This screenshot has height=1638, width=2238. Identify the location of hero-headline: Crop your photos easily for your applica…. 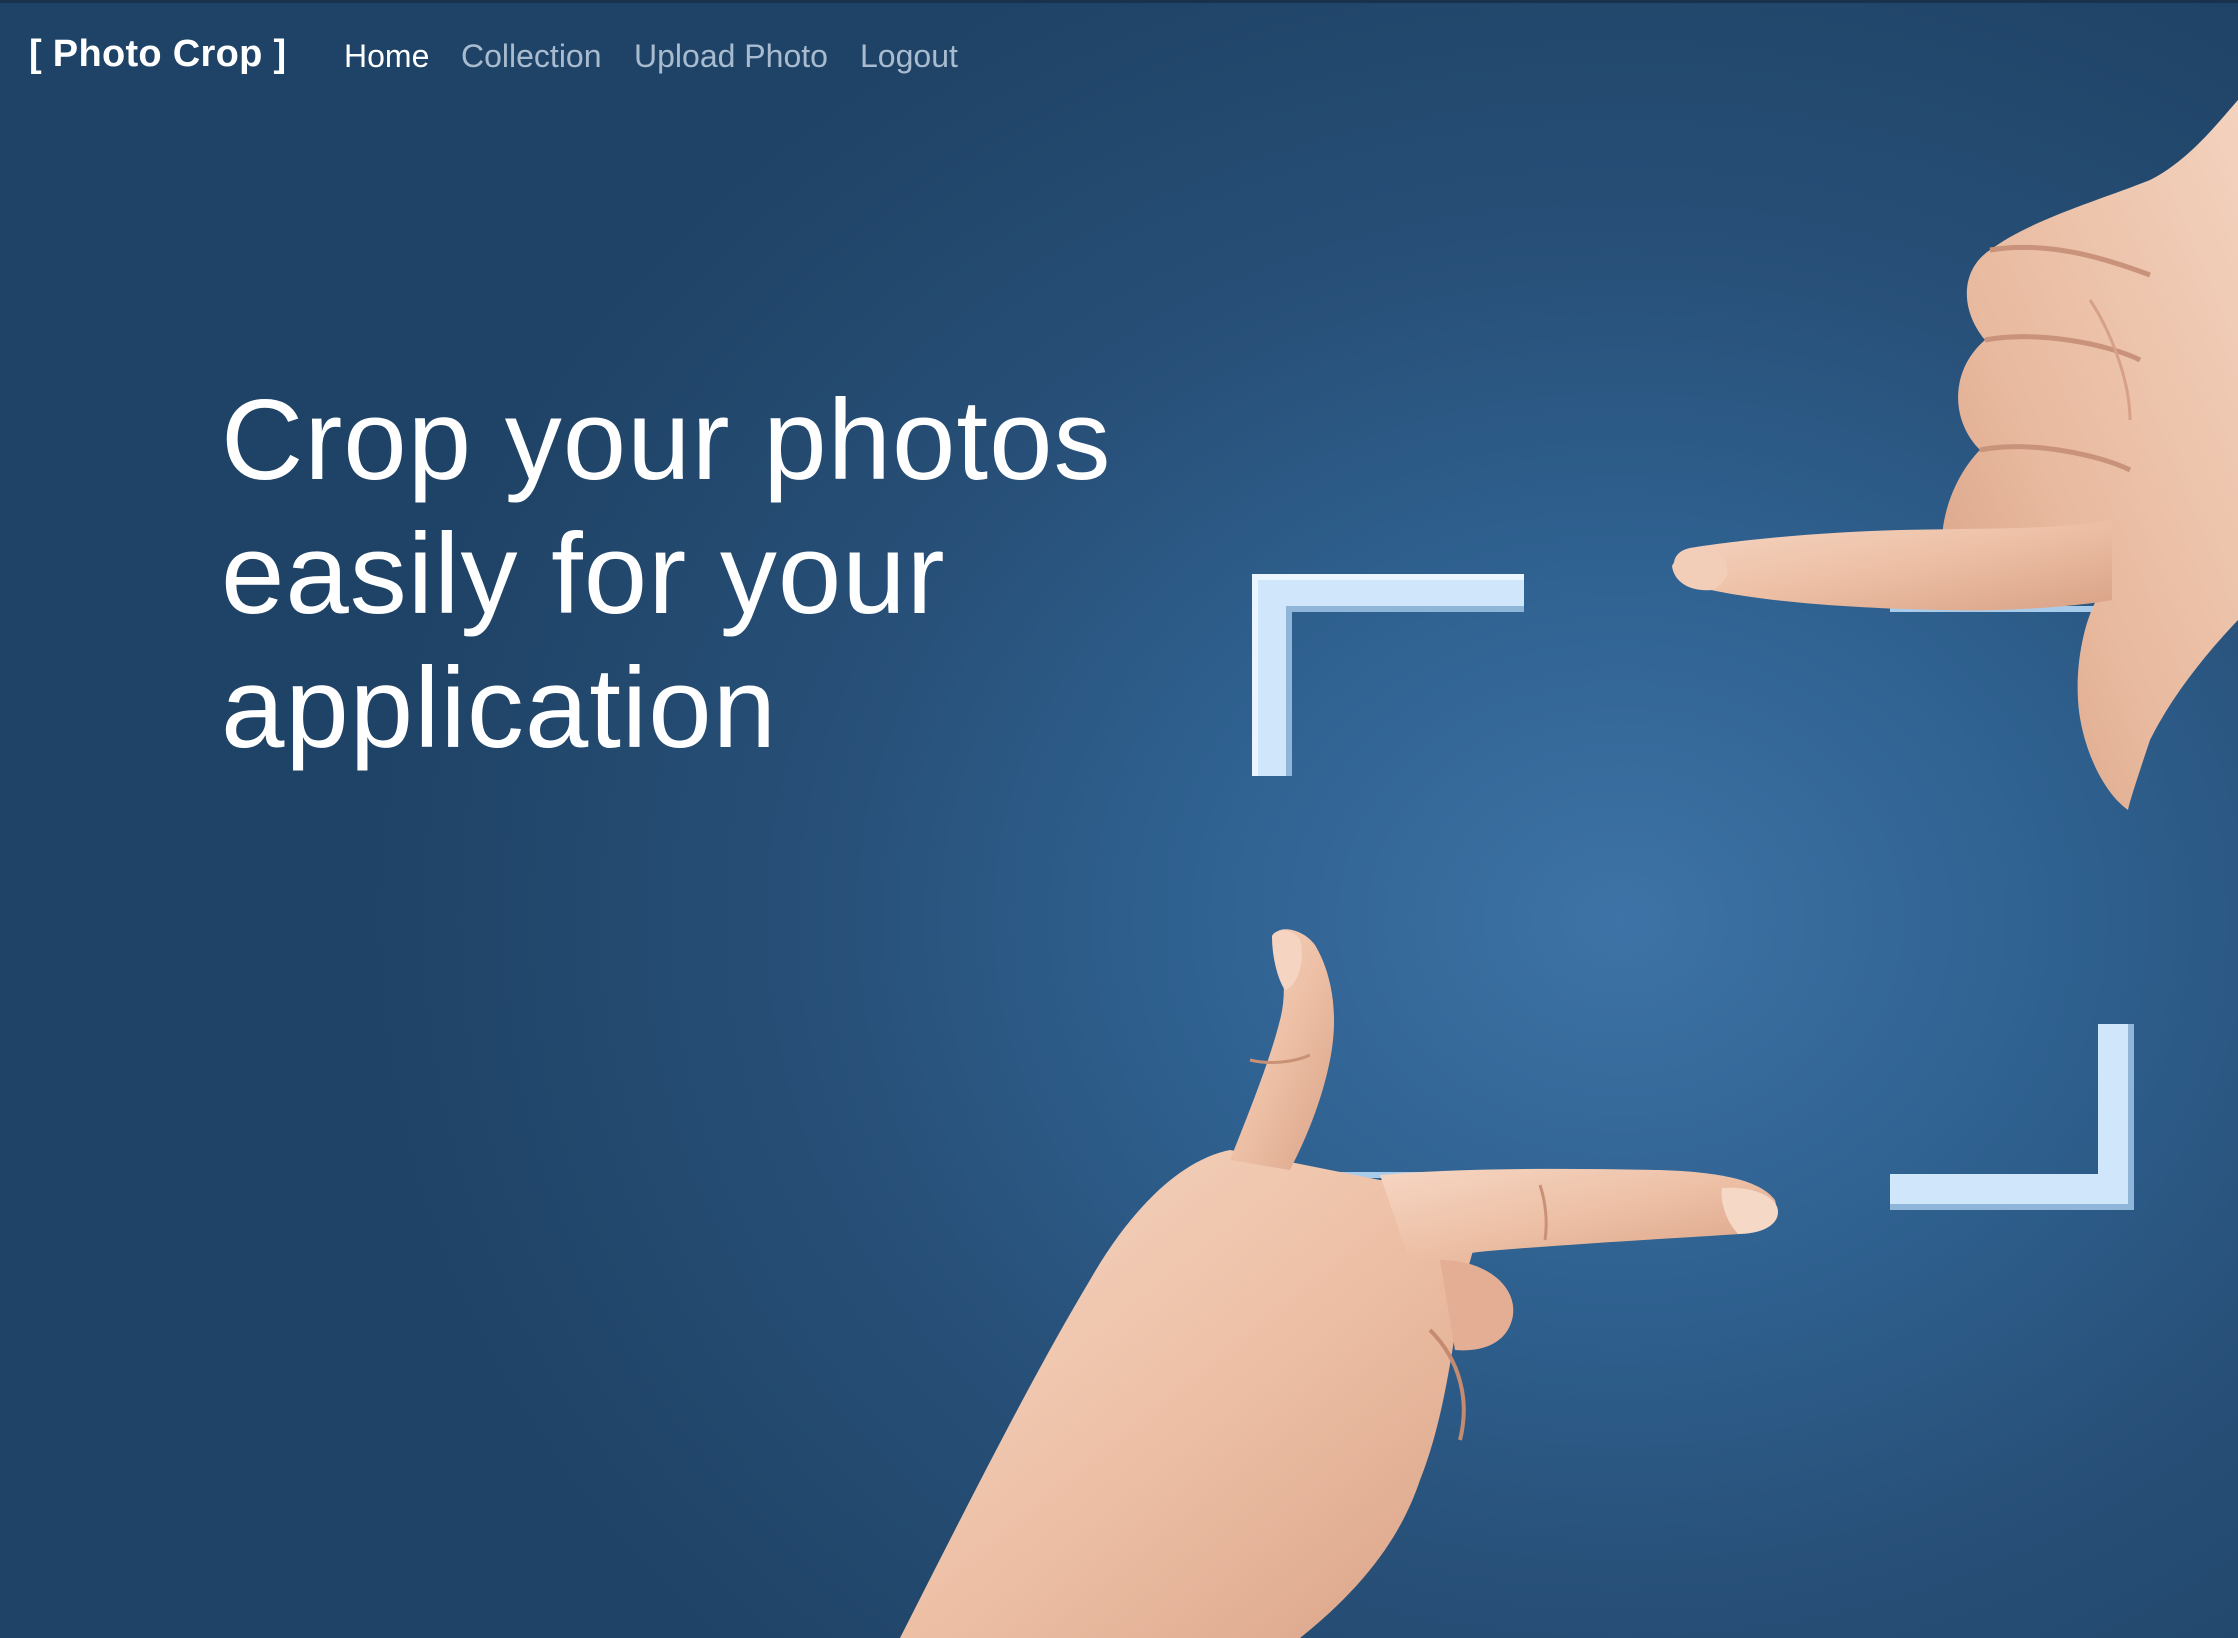
(721, 575).